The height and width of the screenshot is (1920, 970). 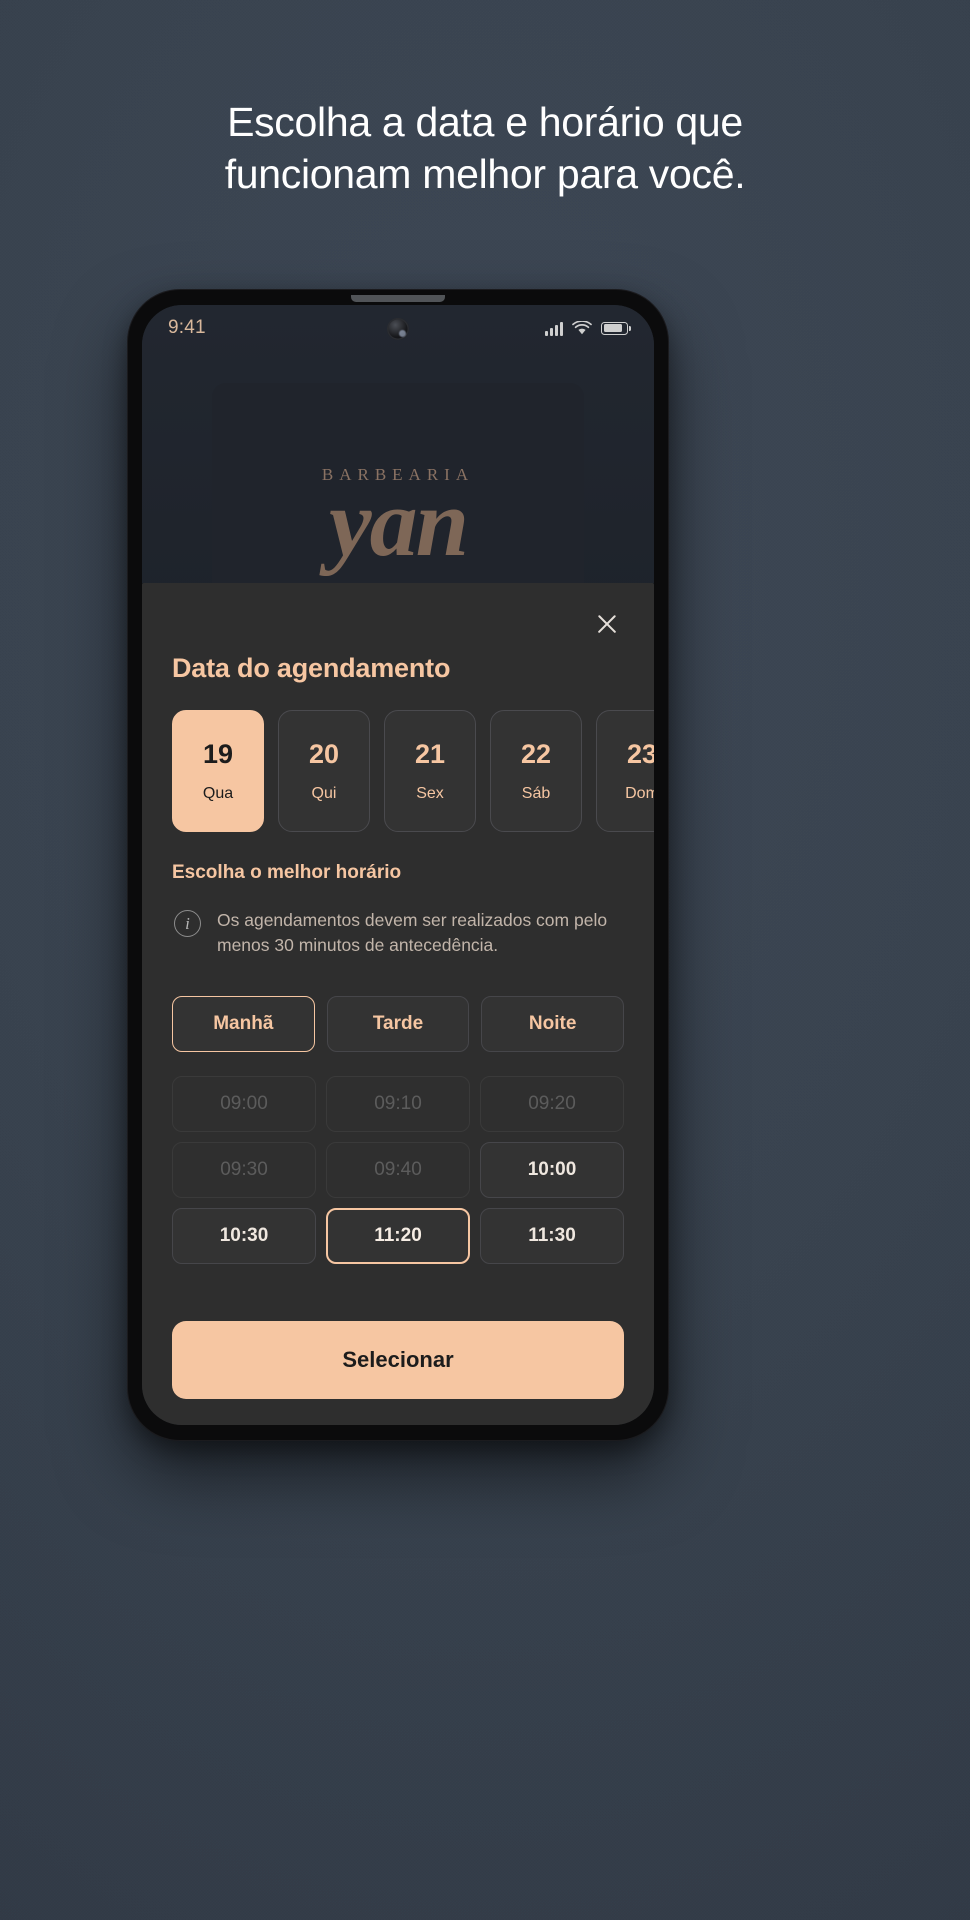 What do you see at coordinates (430, 753) in the screenshot?
I see `date-chip-day-number: 21` at bounding box center [430, 753].